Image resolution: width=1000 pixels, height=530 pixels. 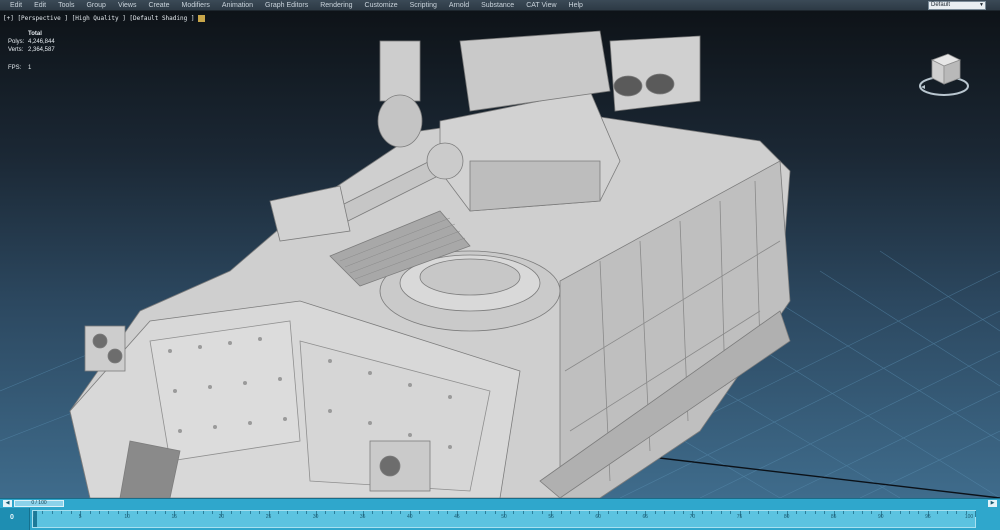 I want to click on menu-item-cat-view: CAT View, so click(x=541, y=5).